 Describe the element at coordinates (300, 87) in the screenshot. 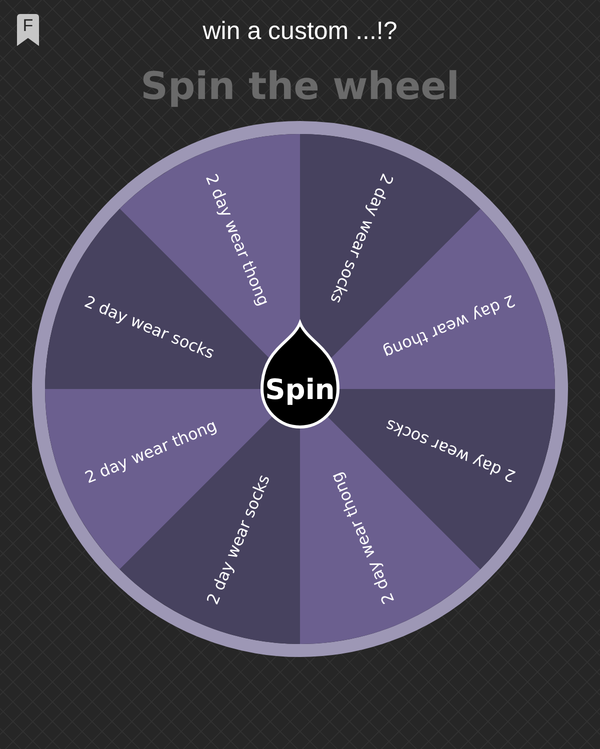

I see `wheel-heading: Spin the wheel` at that location.